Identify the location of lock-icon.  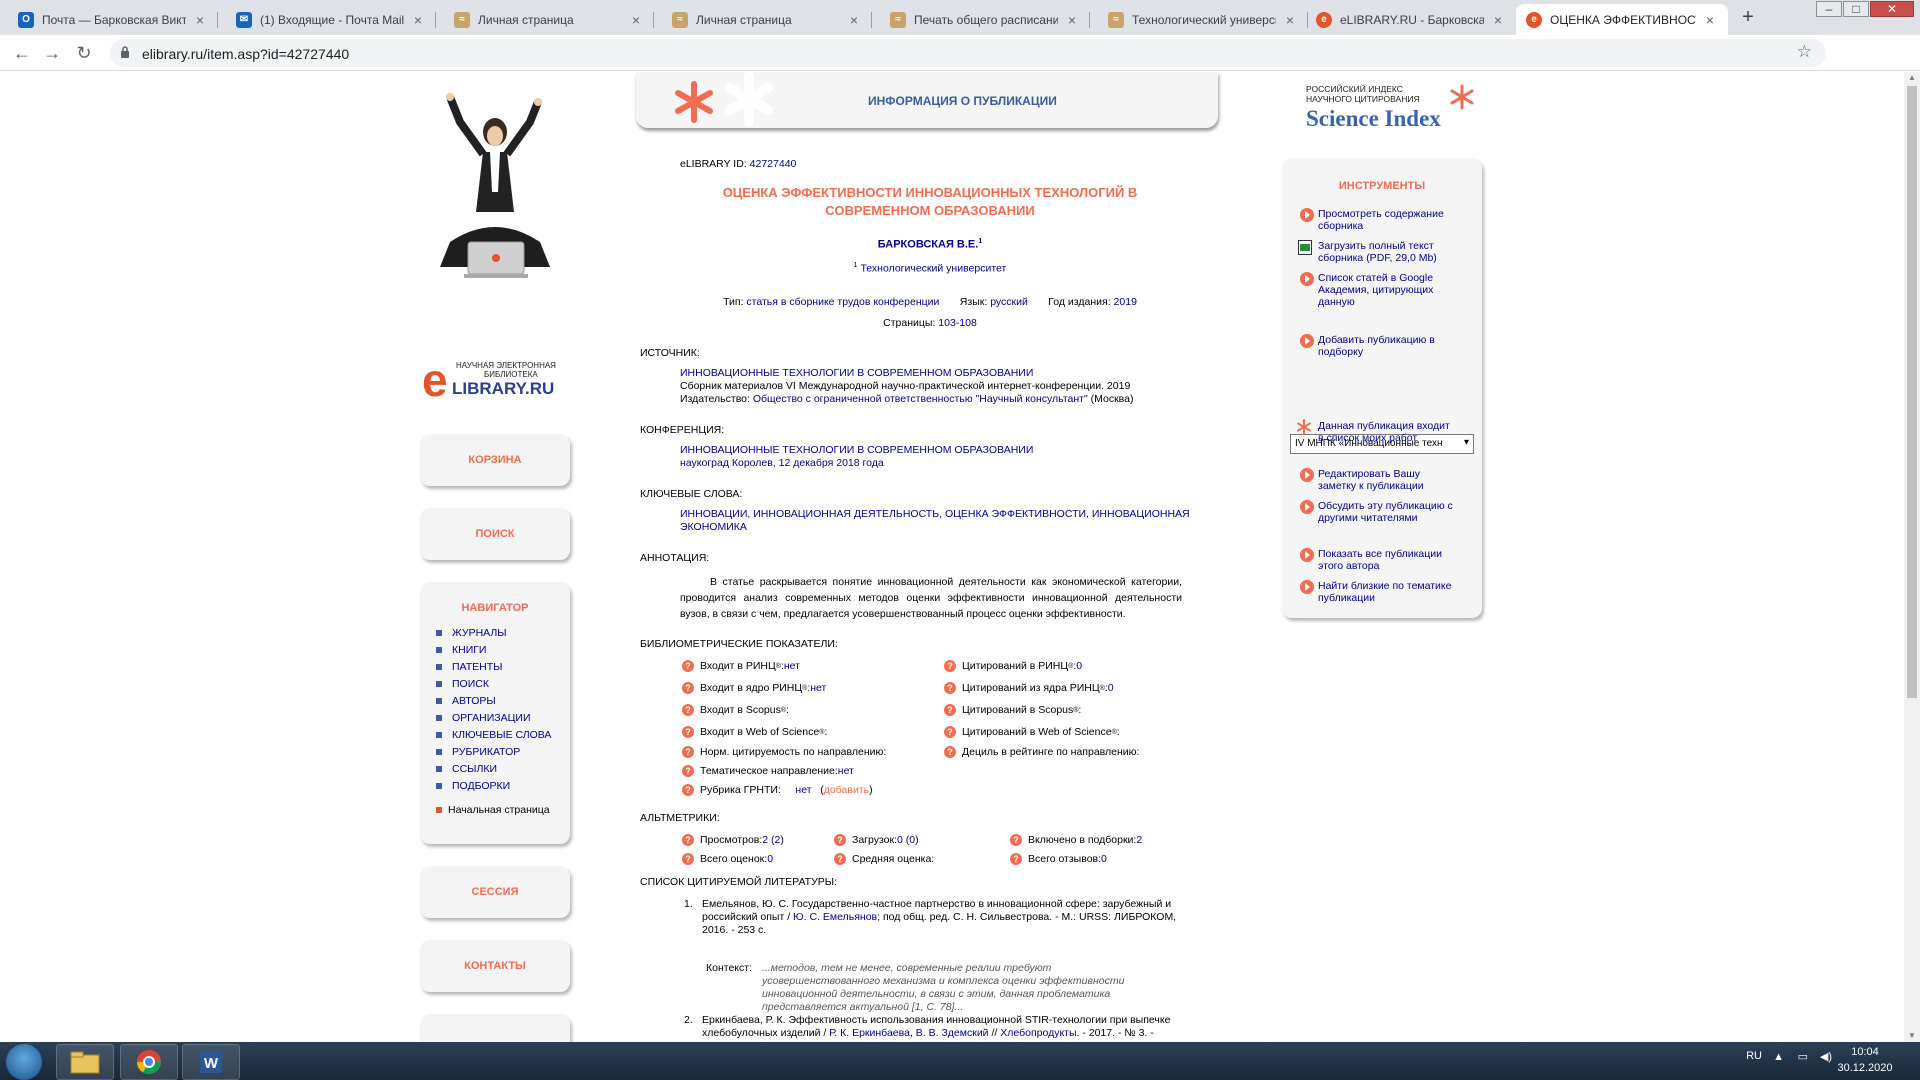
(125, 52).